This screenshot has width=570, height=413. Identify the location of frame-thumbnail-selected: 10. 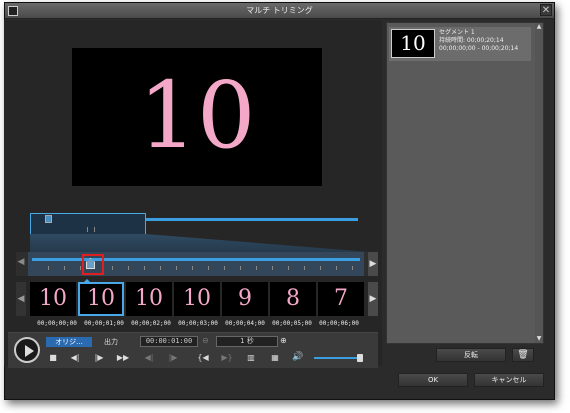
(101, 299).